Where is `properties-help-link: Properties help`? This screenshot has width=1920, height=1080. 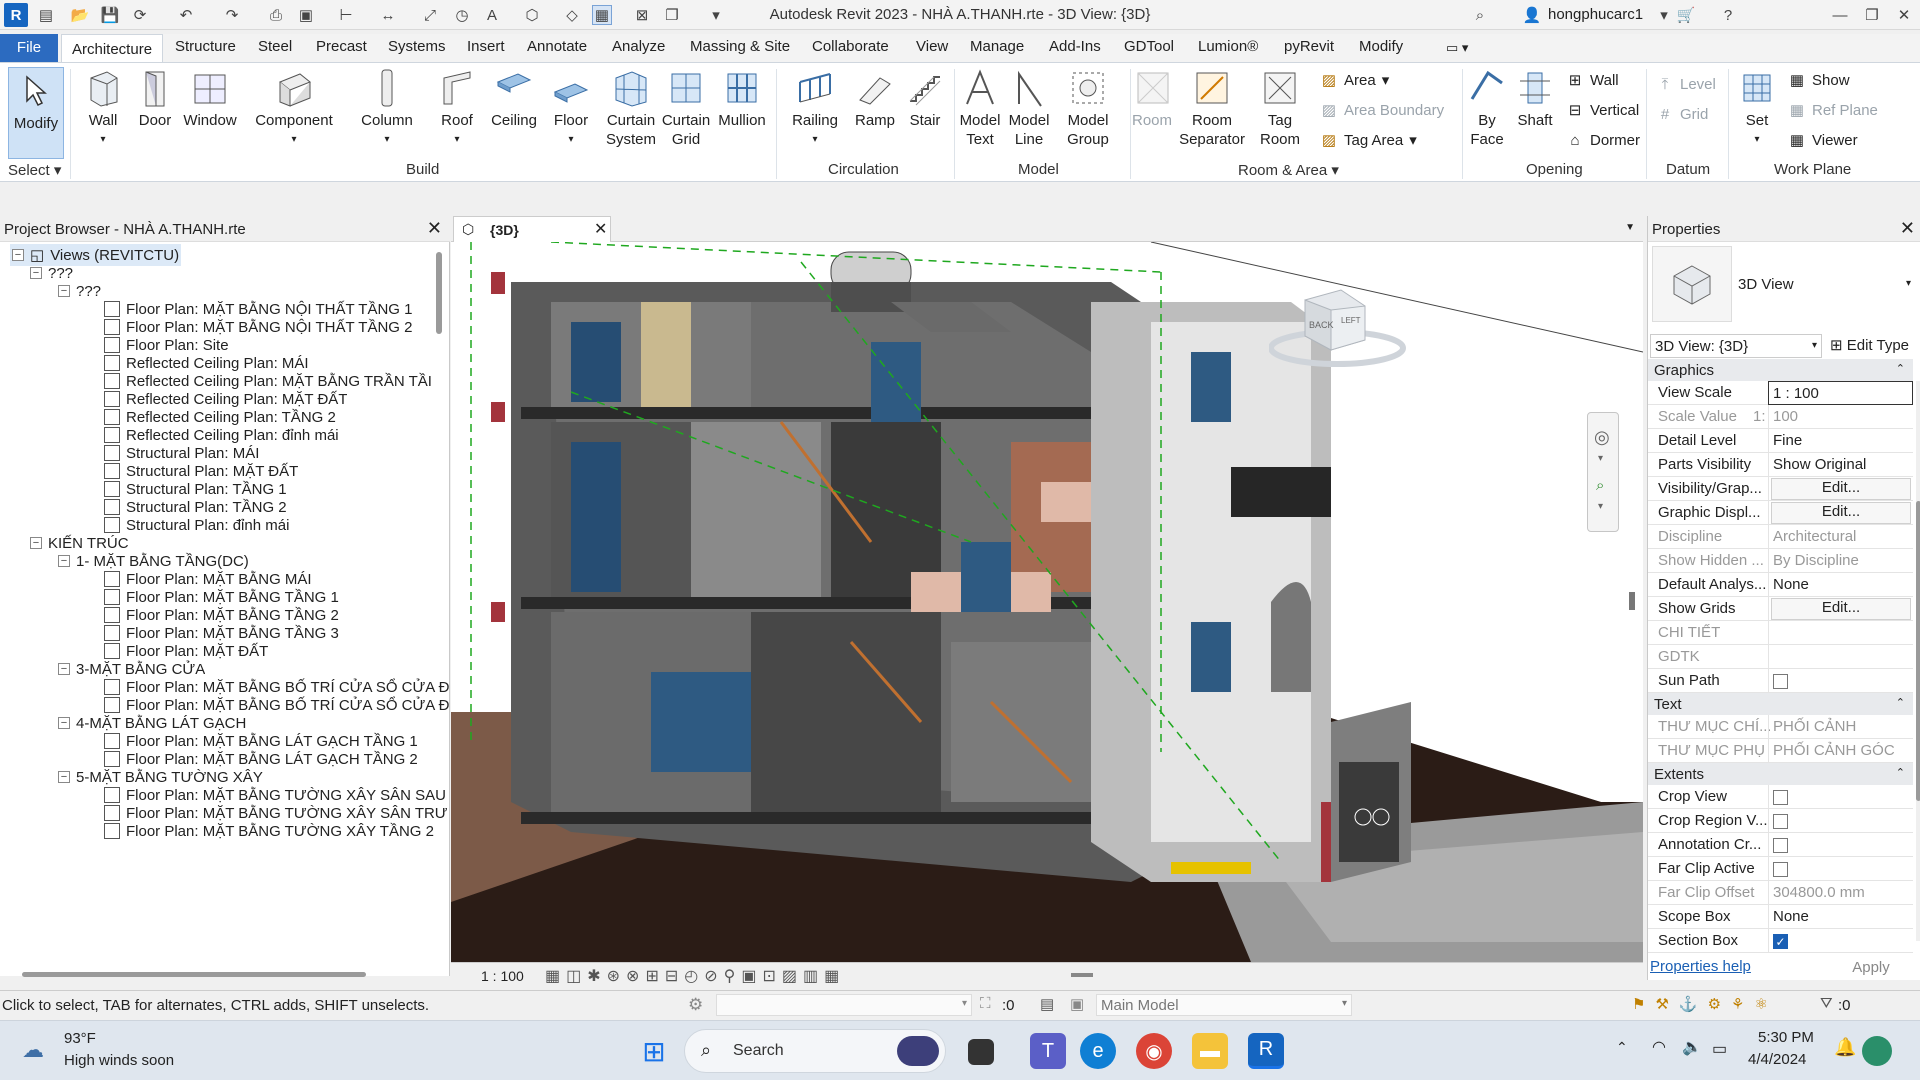 properties-help-link: Properties help is located at coordinates (1700, 966).